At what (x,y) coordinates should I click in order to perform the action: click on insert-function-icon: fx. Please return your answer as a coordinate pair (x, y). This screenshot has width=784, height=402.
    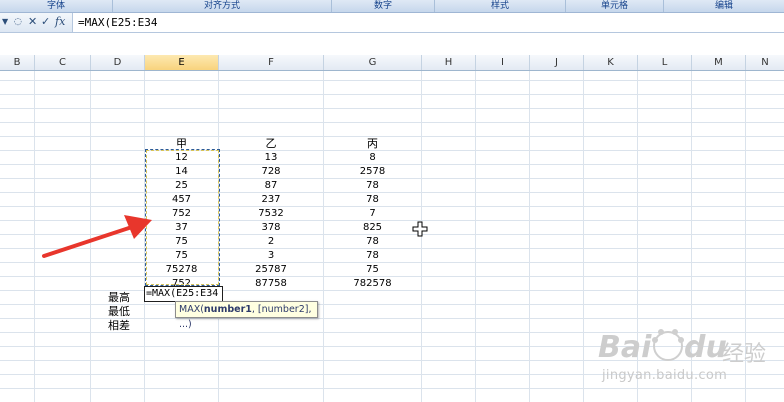
    Looking at the image, I should click on (60, 22).